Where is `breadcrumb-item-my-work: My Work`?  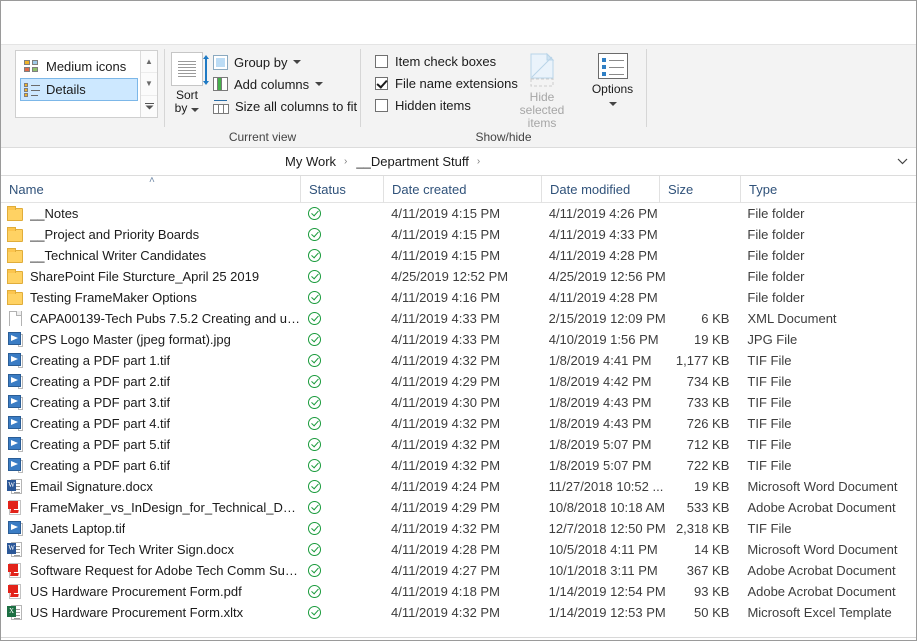
breadcrumb-item-my-work: My Work is located at coordinates (310, 161).